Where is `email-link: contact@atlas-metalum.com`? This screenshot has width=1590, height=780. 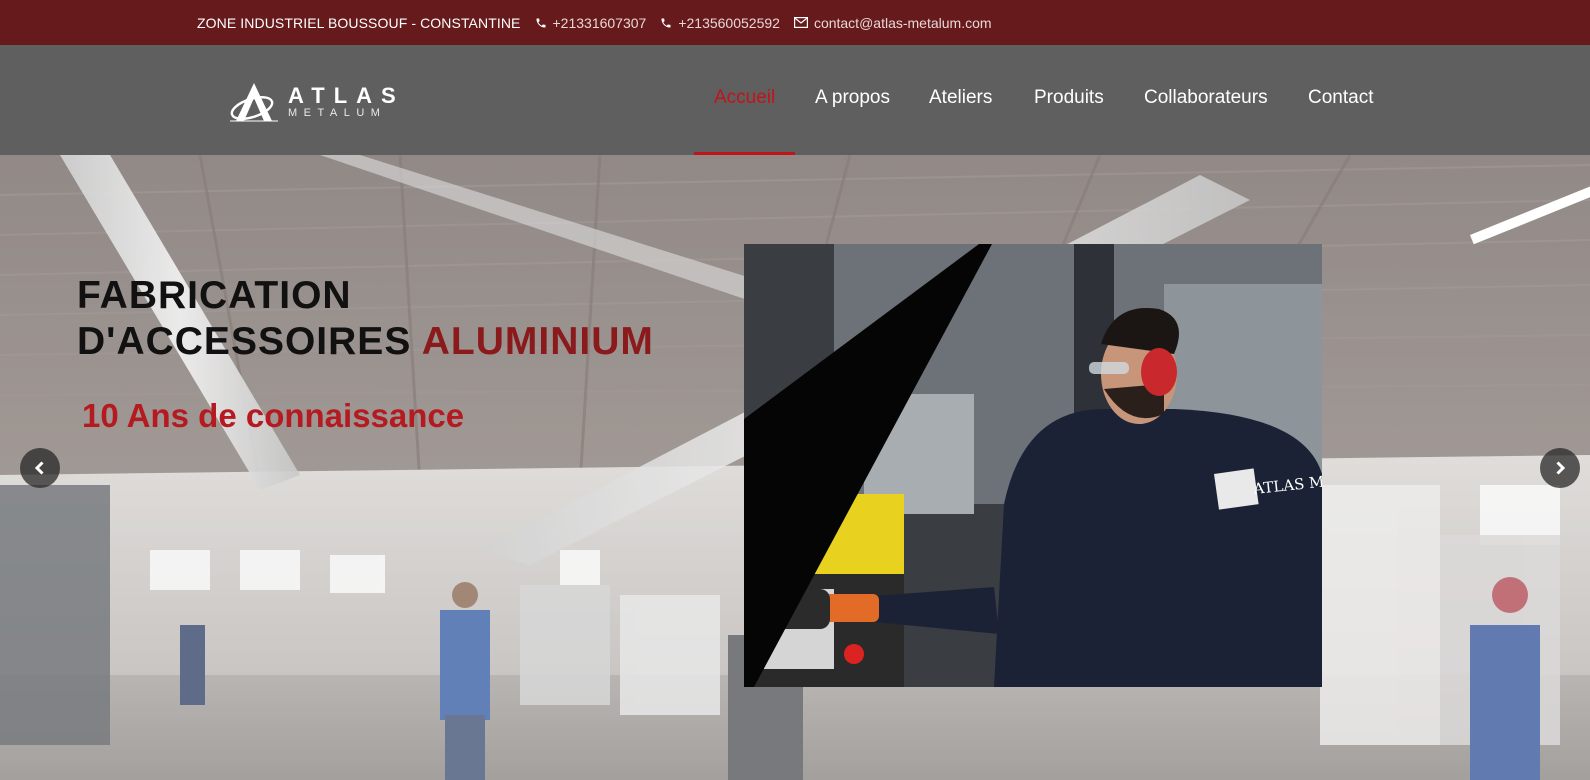
email-link: contact@atlas-metalum.com is located at coordinates (892, 22).